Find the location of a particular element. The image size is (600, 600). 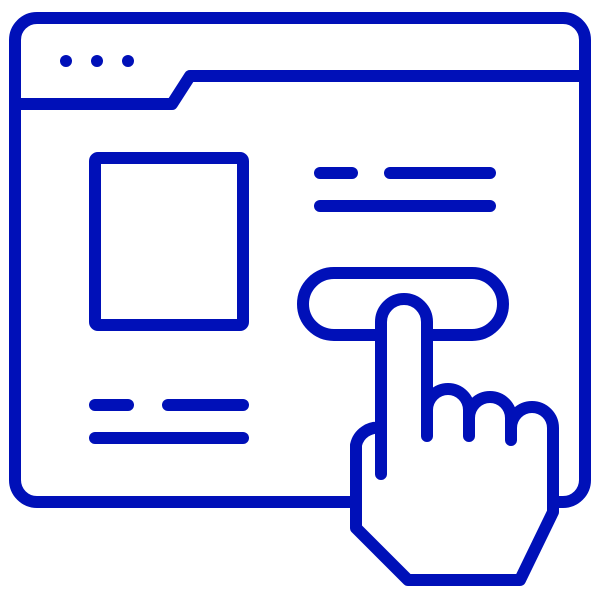

text-lines-bottom-icon is located at coordinates (169, 421).